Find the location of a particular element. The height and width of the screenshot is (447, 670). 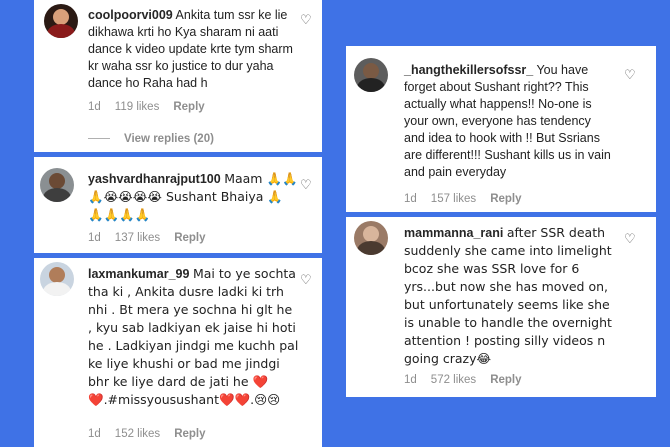

comment-username: mammanna_rani is located at coordinates (453, 233).